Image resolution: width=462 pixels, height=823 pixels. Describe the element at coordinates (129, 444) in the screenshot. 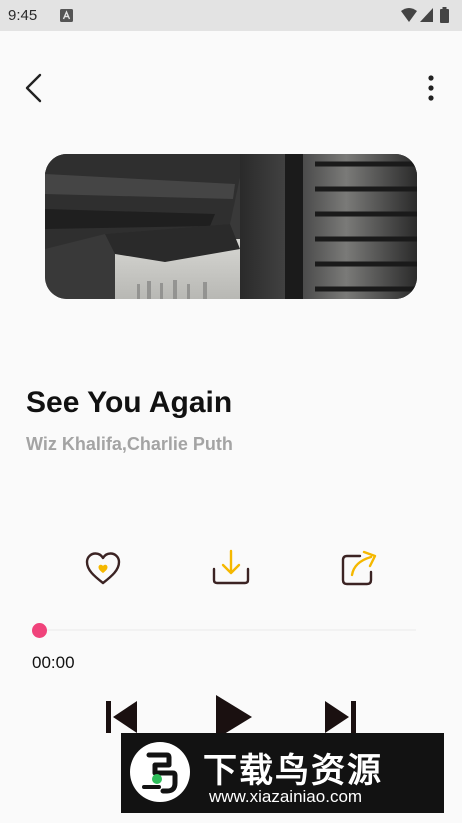

I see `song-artist: Wiz Khalifa,Charlie Puth` at that location.